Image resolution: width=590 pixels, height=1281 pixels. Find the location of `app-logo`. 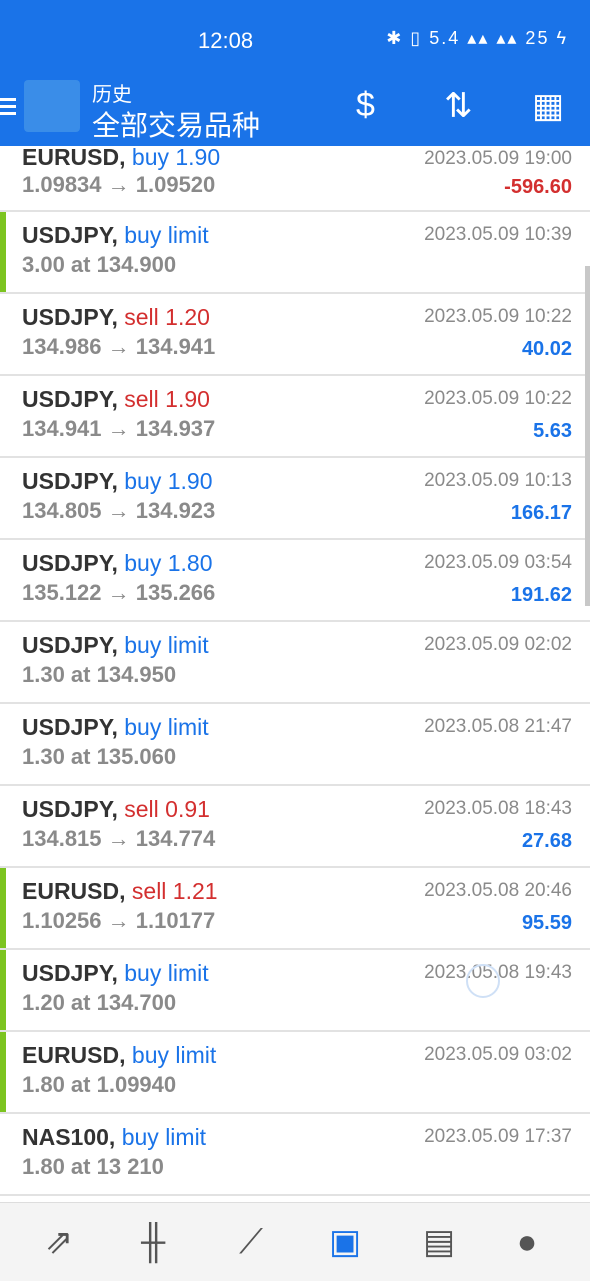

app-logo is located at coordinates (52, 106).